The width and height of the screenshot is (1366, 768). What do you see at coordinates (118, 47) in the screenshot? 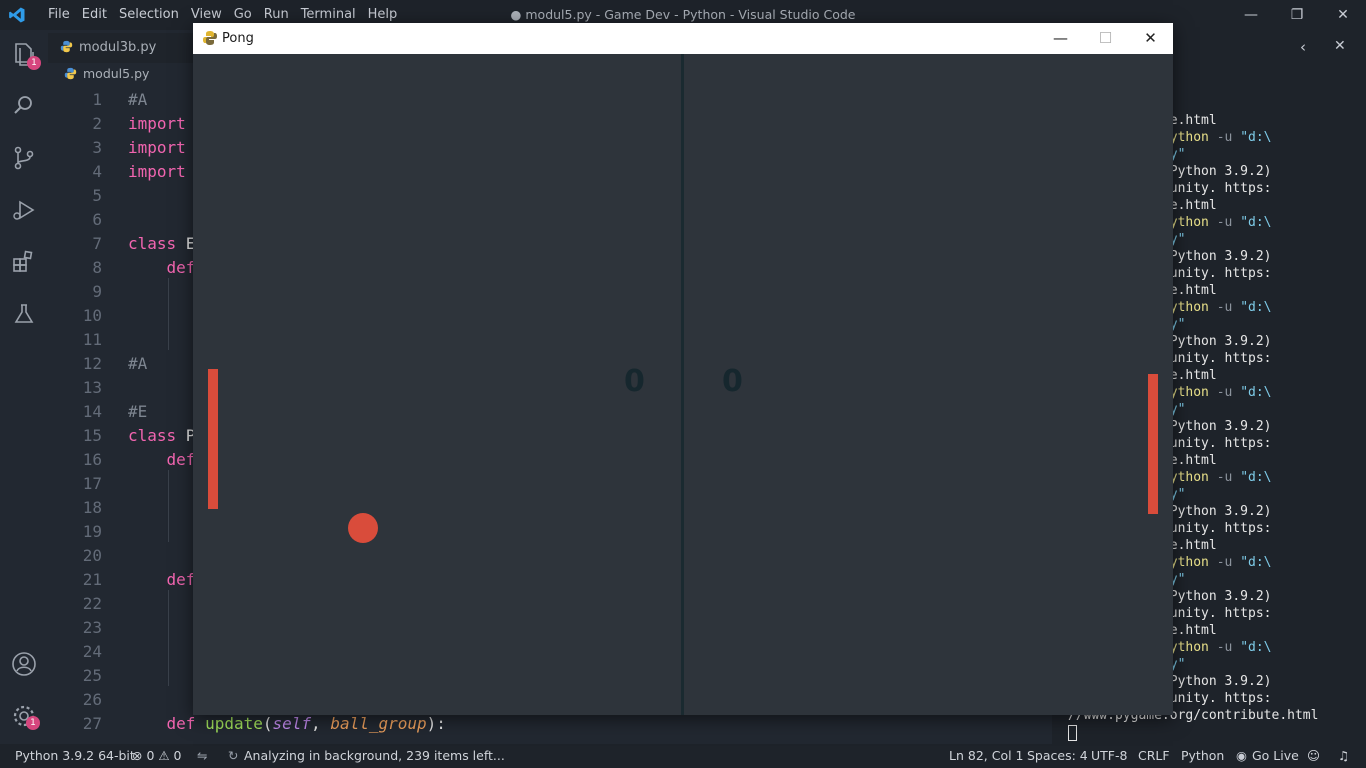
I see `tab-label: modul3b.py` at bounding box center [118, 47].